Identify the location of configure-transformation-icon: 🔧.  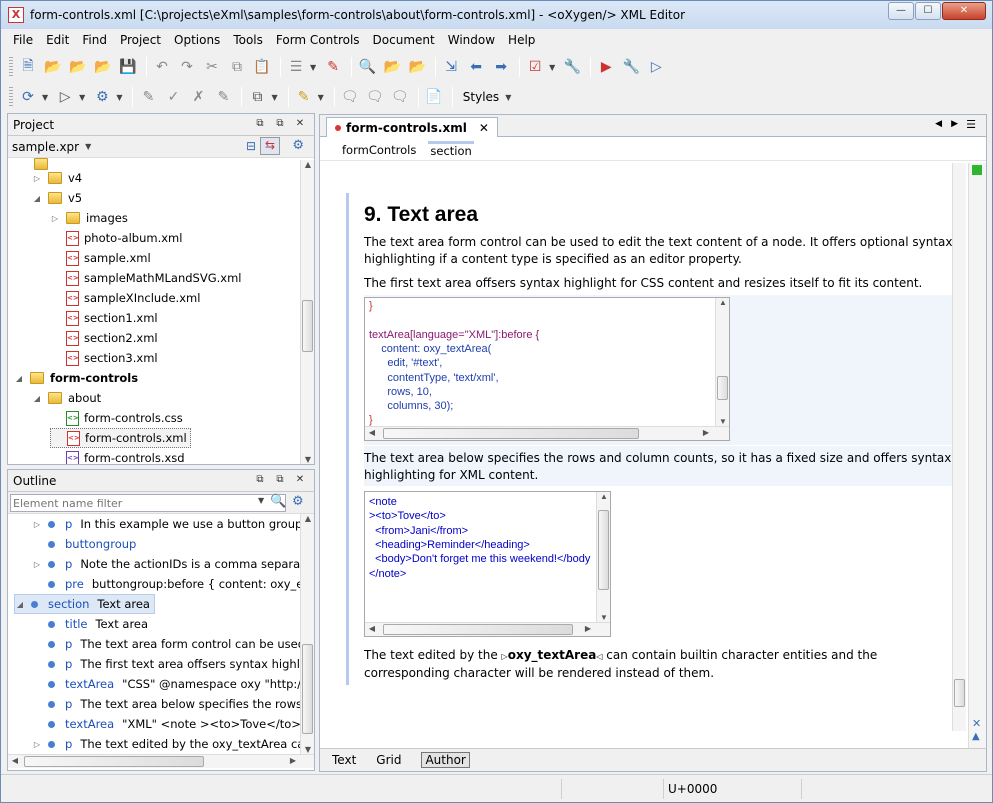
(631, 67).